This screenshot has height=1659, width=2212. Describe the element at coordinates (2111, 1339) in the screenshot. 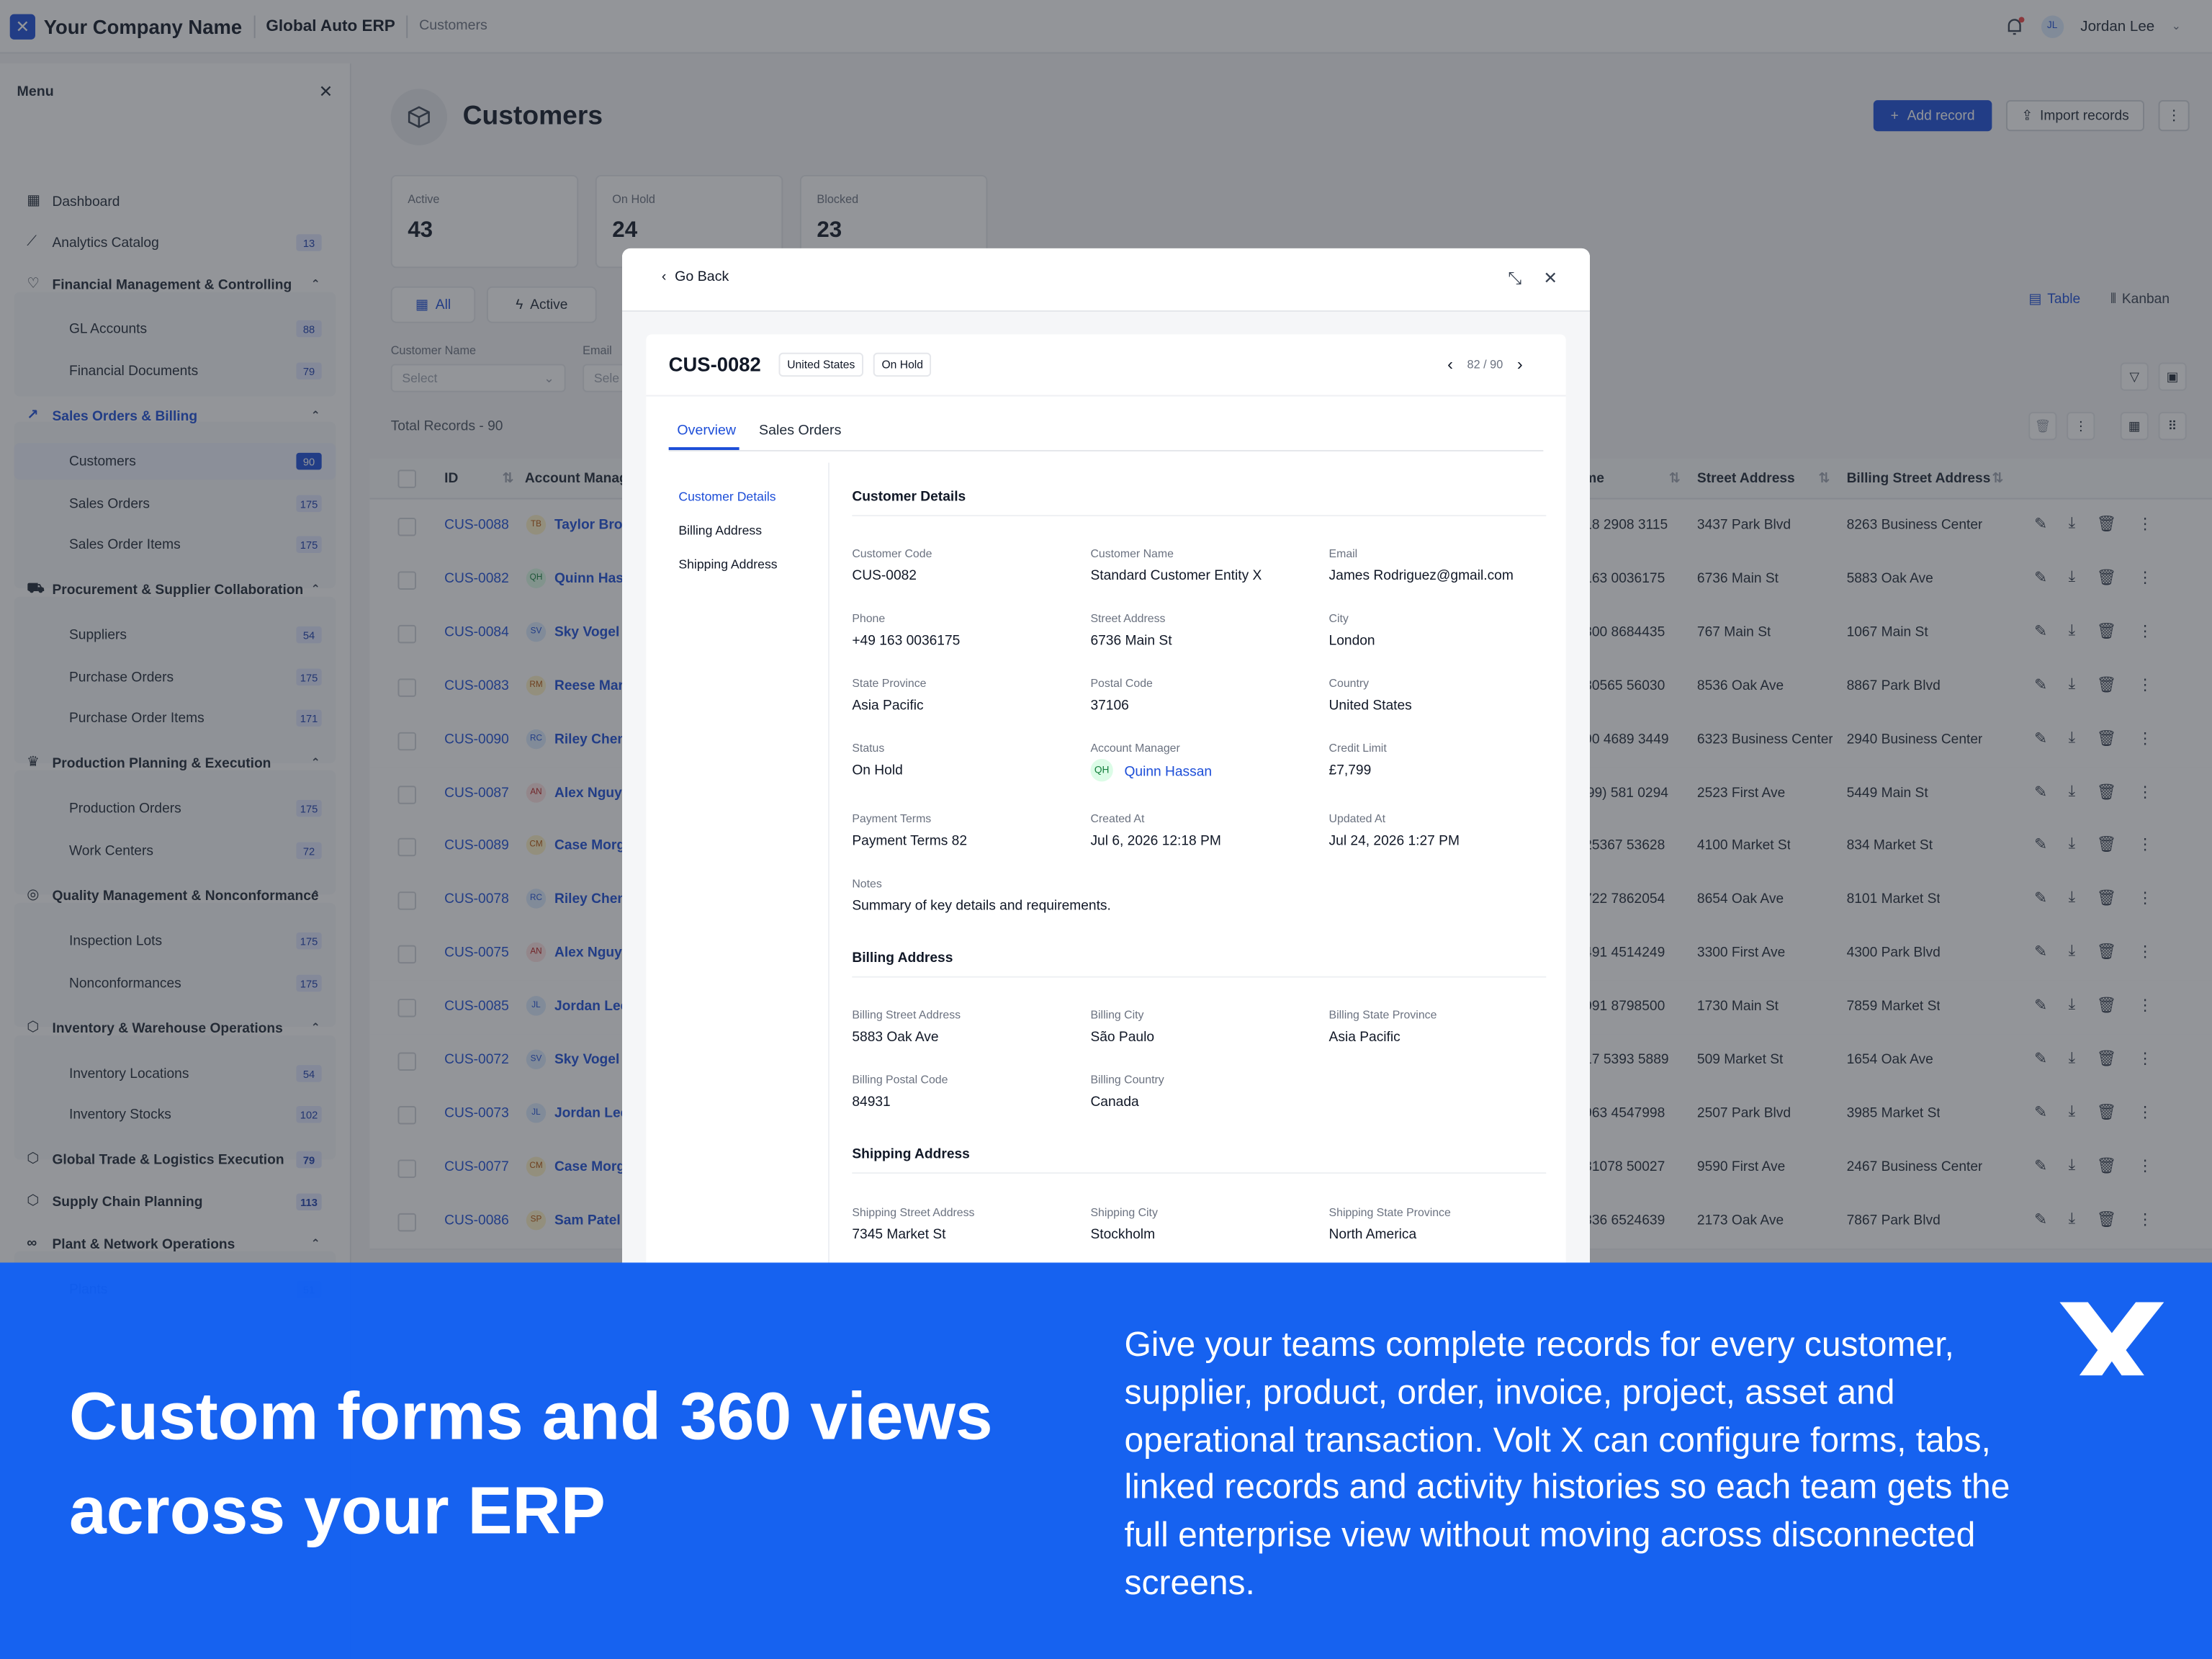

I see `brand-logo-icon` at that location.